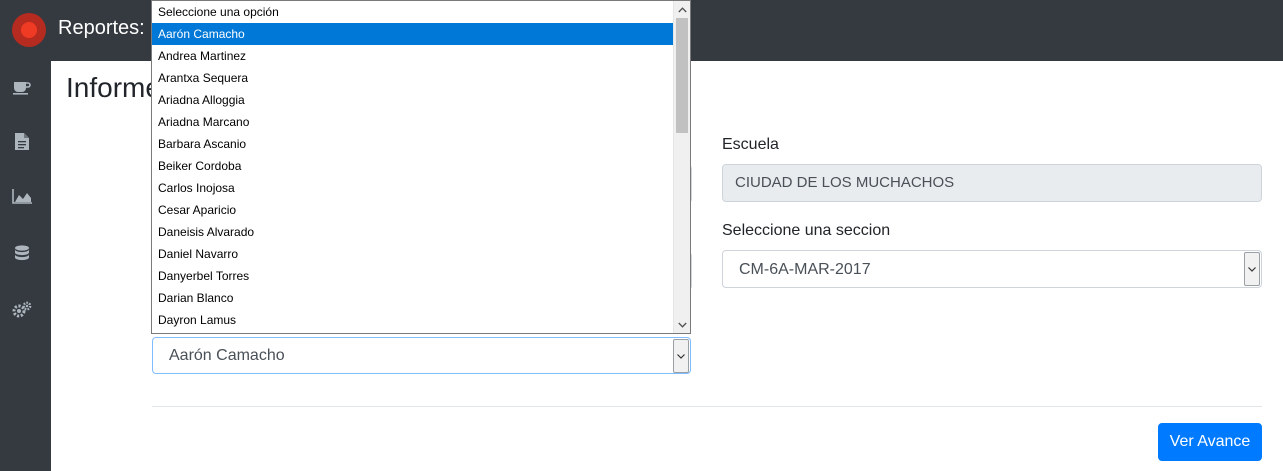 The image size is (1283, 471). What do you see at coordinates (413, 254) in the screenshot?
I see `dropdown-option: Daniel Navarro` at bounding box center [413, 254].